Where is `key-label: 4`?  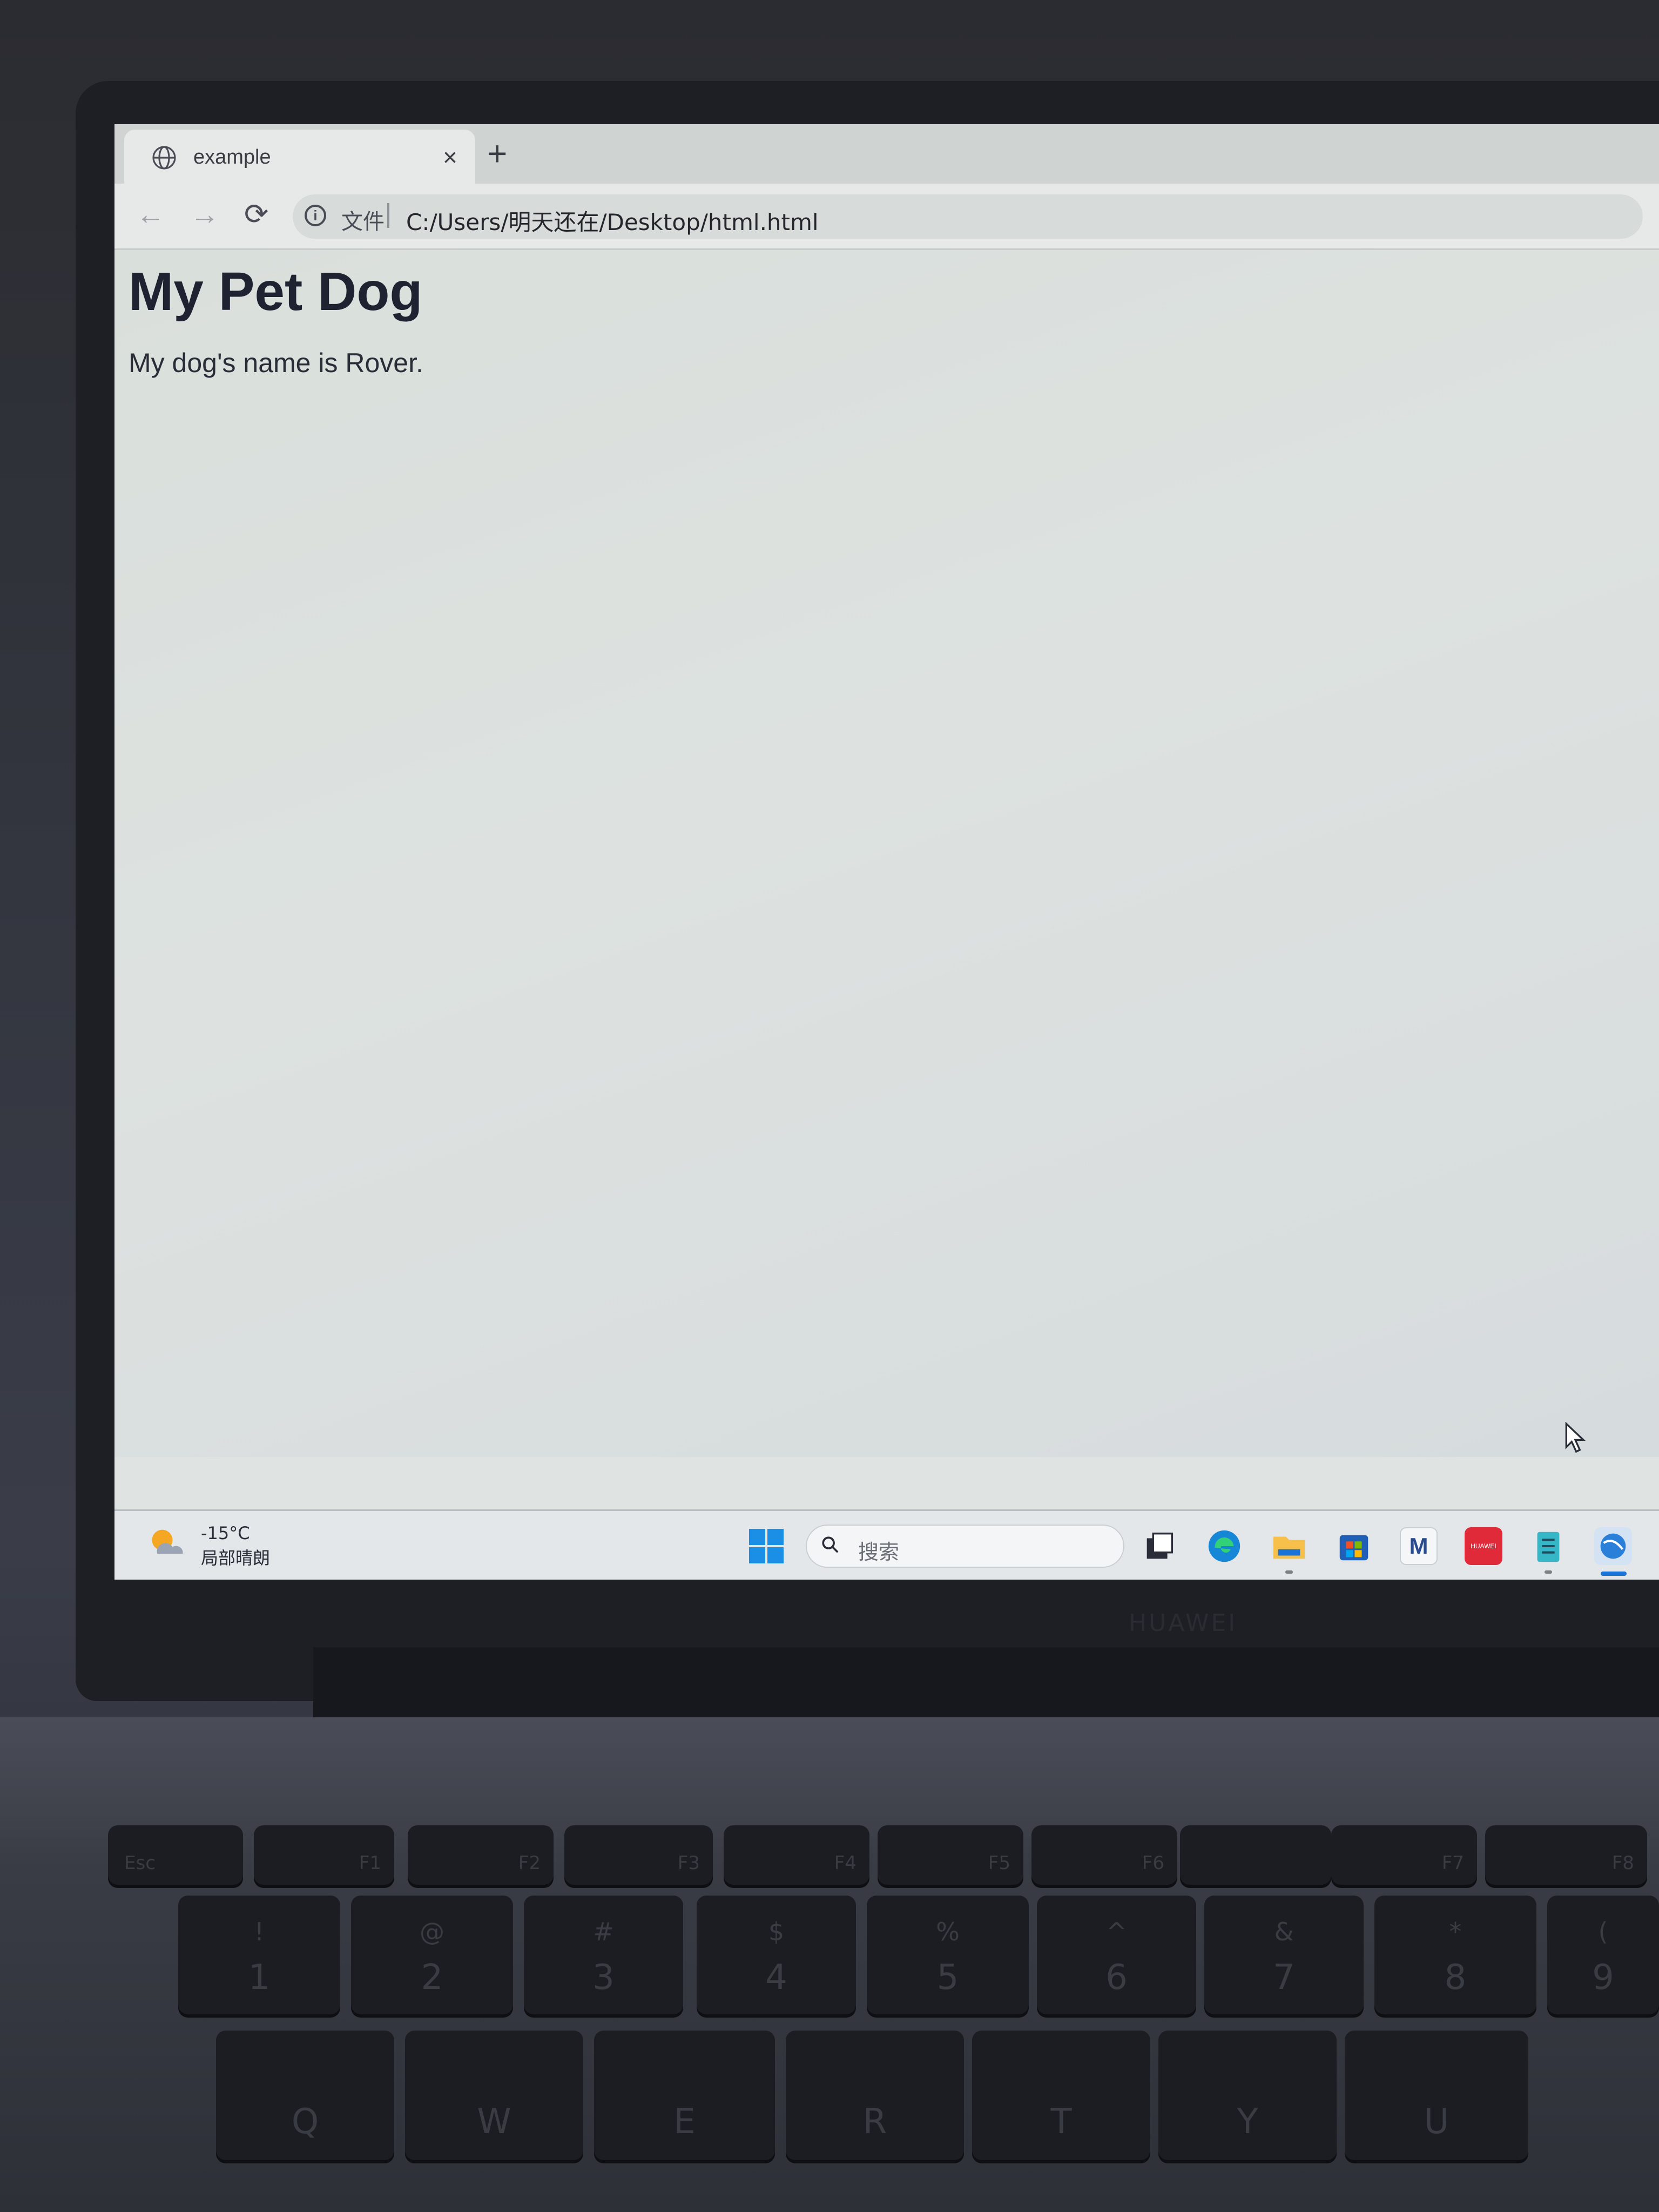
key-label: 4 is located at coordinates (776, 1978).